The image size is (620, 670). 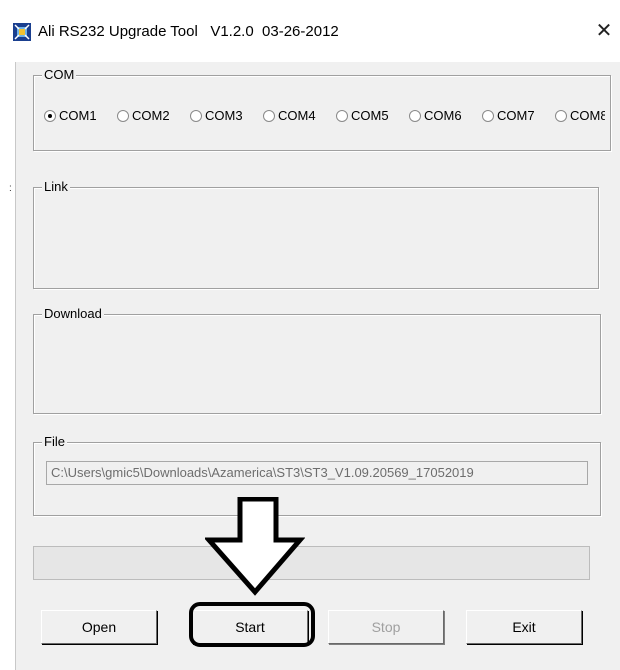 I want to click on background-artifact: :, so click(x=10, y=188).